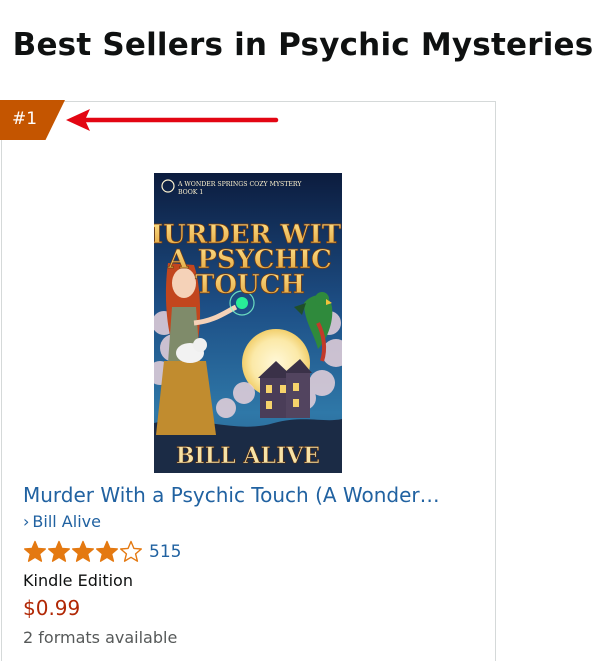 This screenshot has height=661, width=606. Describe the element at coordinates (165, 552) in the screenshot. I see `review-count-link: 515` at that location.